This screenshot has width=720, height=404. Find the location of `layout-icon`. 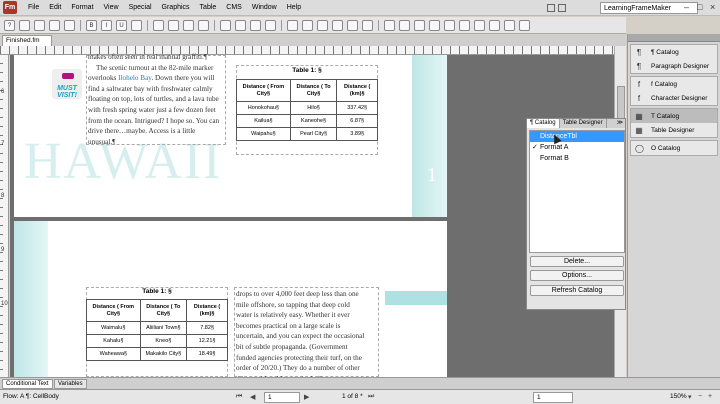

layout-icon is located at coordinates (562, 8).